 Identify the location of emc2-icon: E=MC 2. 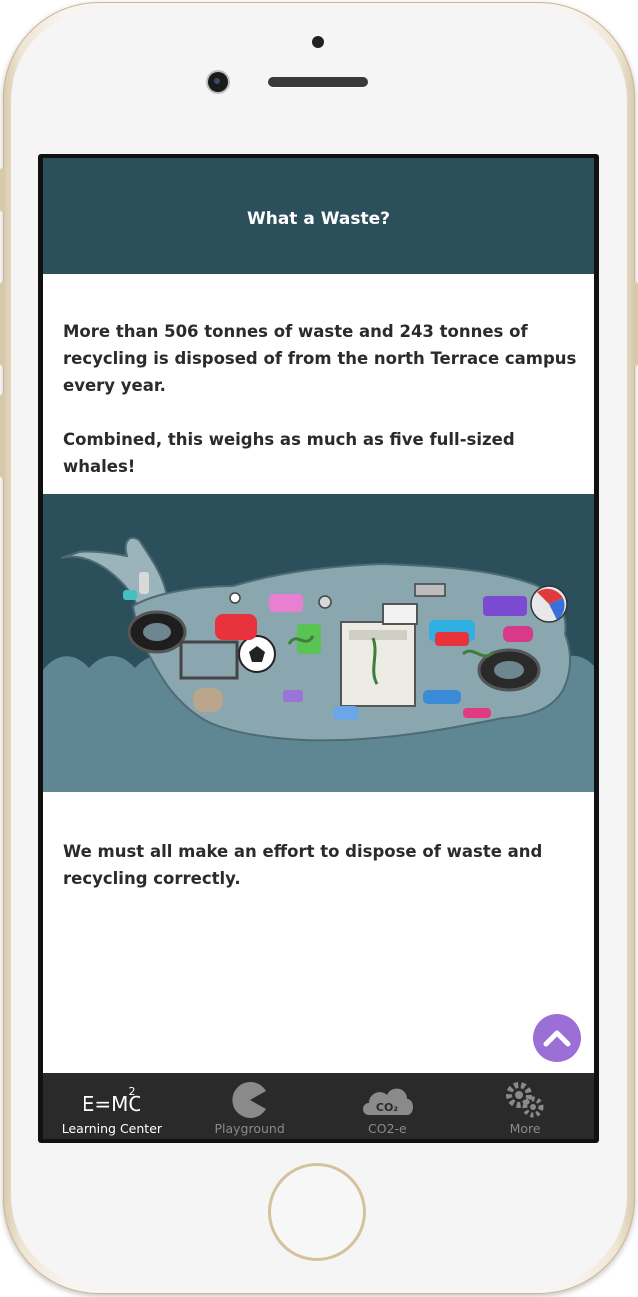
(112, 1100).